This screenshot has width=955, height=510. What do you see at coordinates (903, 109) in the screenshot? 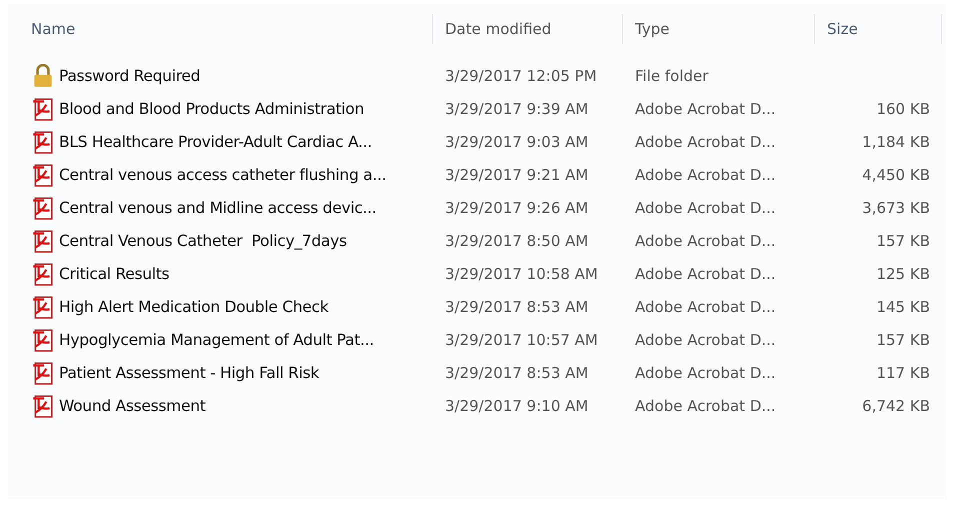
I see `file-size: 160 KB` at bounding box center [903, 109].